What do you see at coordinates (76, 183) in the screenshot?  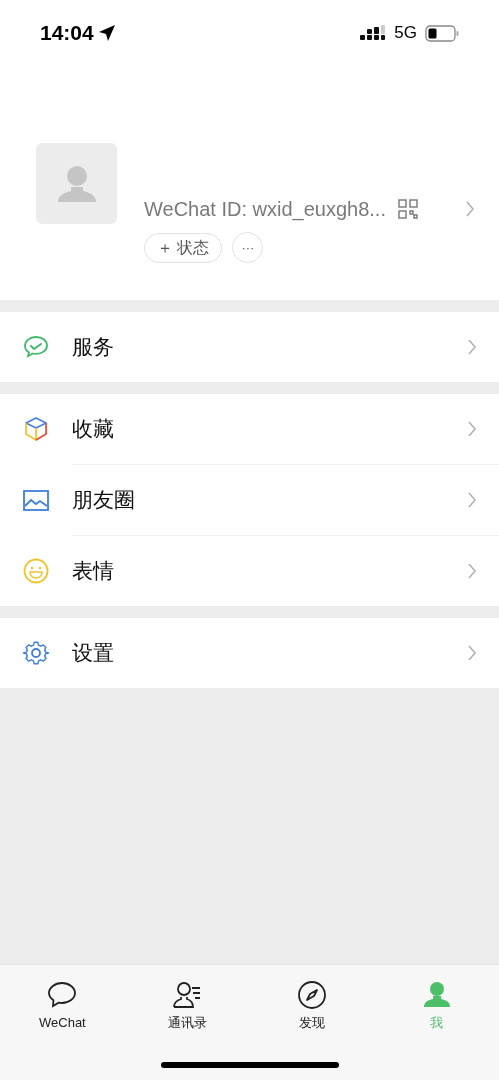 I see `avatar-placeholder` at bounding box center [76, 183].